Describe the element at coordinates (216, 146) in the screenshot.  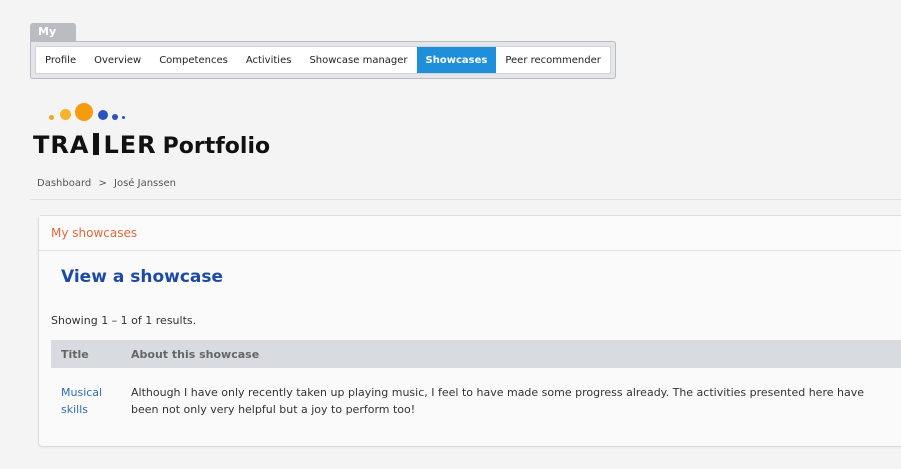
I see `logo-suffix: Portfolio` at that location.